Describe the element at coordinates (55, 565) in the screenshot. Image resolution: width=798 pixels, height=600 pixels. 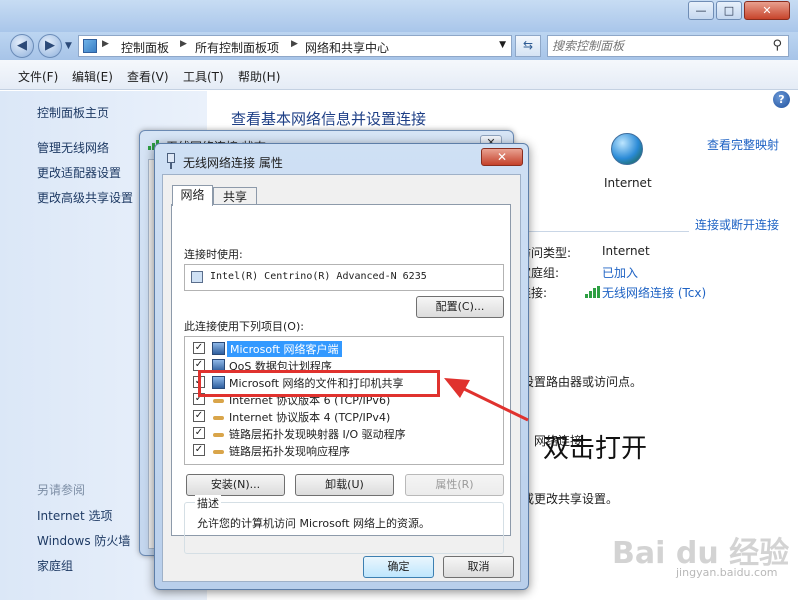
I see `homegroup-link: 家庭组` at that location.